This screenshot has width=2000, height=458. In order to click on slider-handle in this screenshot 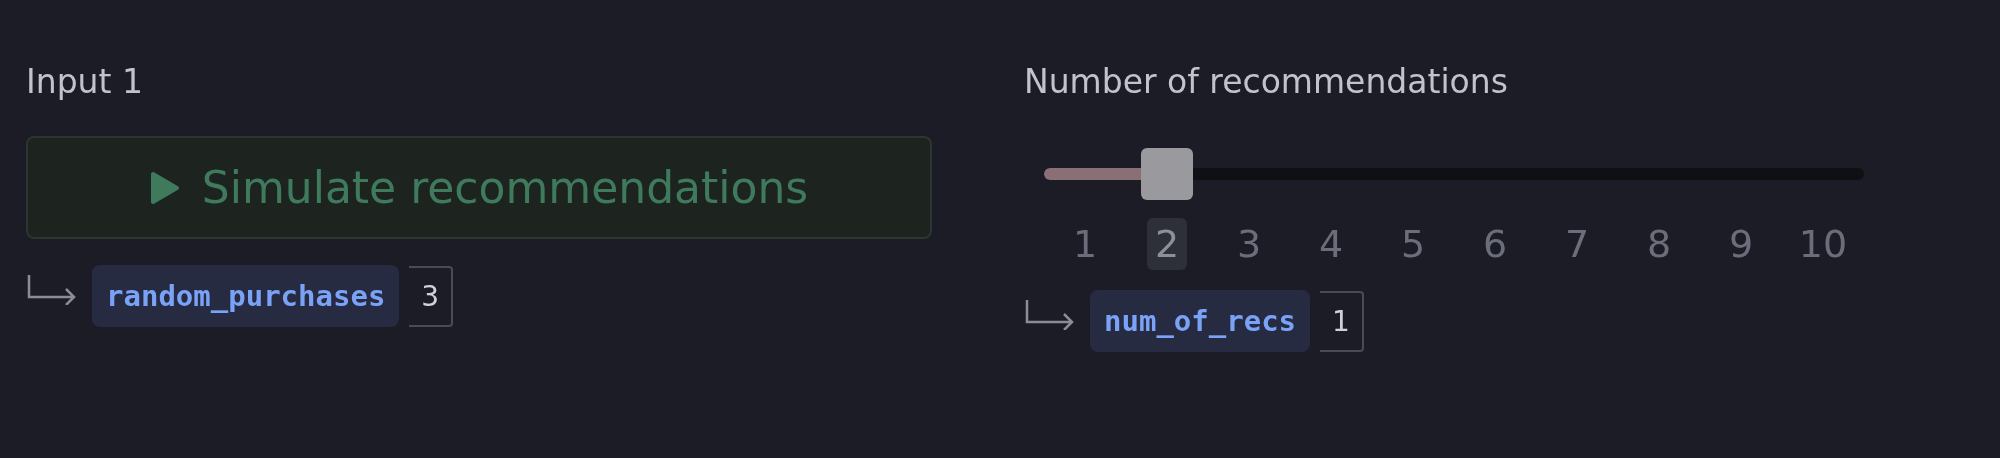, I will do `click(1166, 174)`.